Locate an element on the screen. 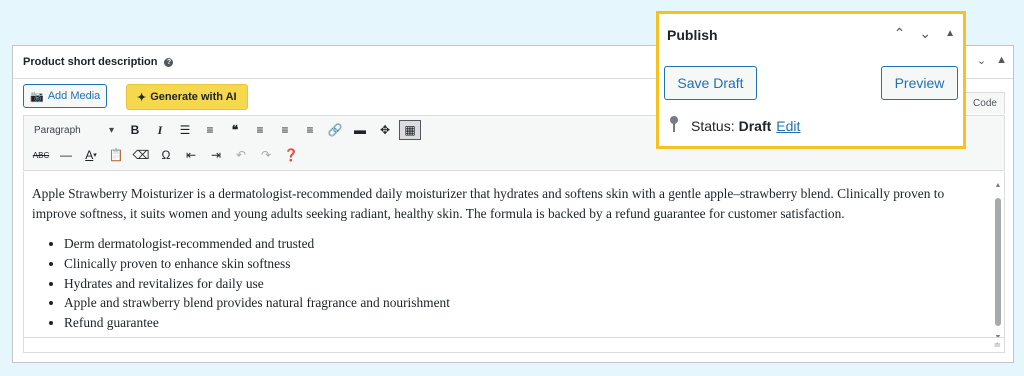 The width and height of the screenshot is (1024, 376). generate-ai-label: Generate with AI is located at coordinates (193, 97).